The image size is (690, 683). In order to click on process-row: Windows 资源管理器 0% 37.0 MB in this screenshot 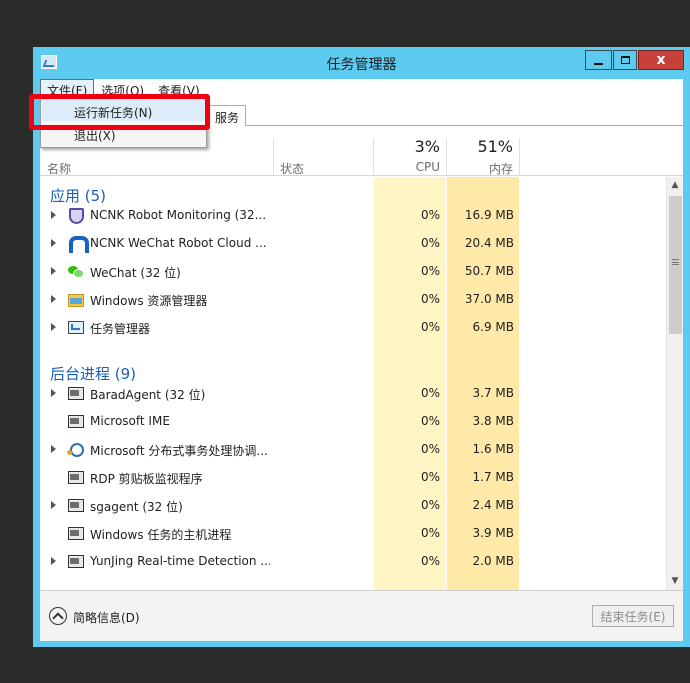, I will do `click(353, 299)`.